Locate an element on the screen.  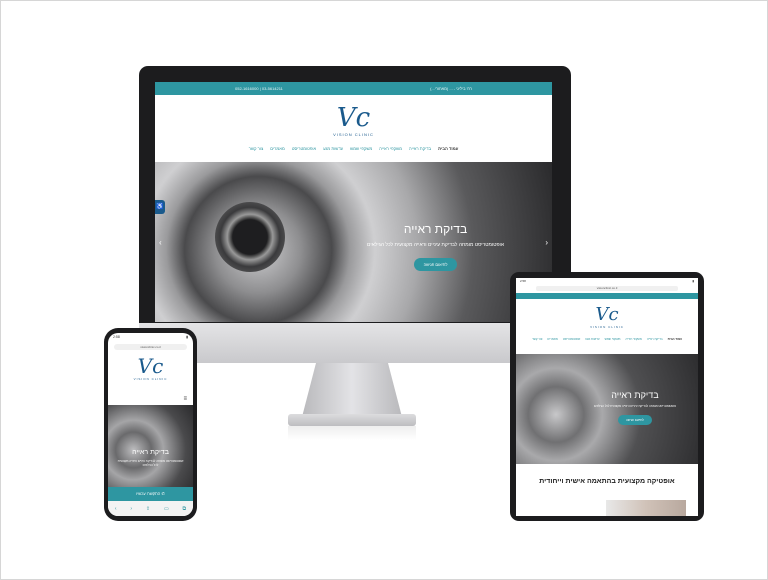
monitor-stand is located at coordinates (352, 390).